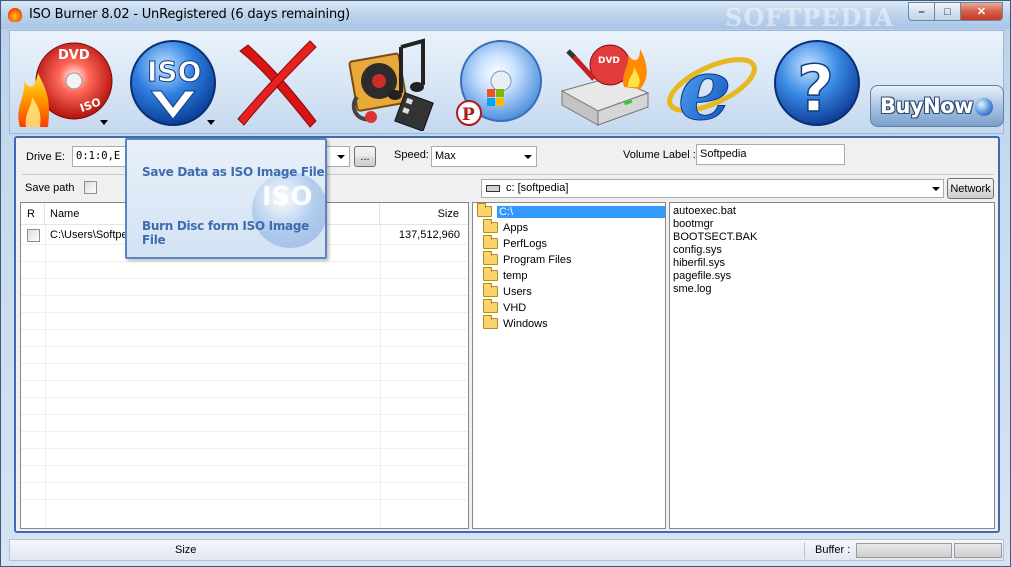 This screenshot has width=1011, height=567. I want to click on speed-select-value: Max, so click(445, 156).